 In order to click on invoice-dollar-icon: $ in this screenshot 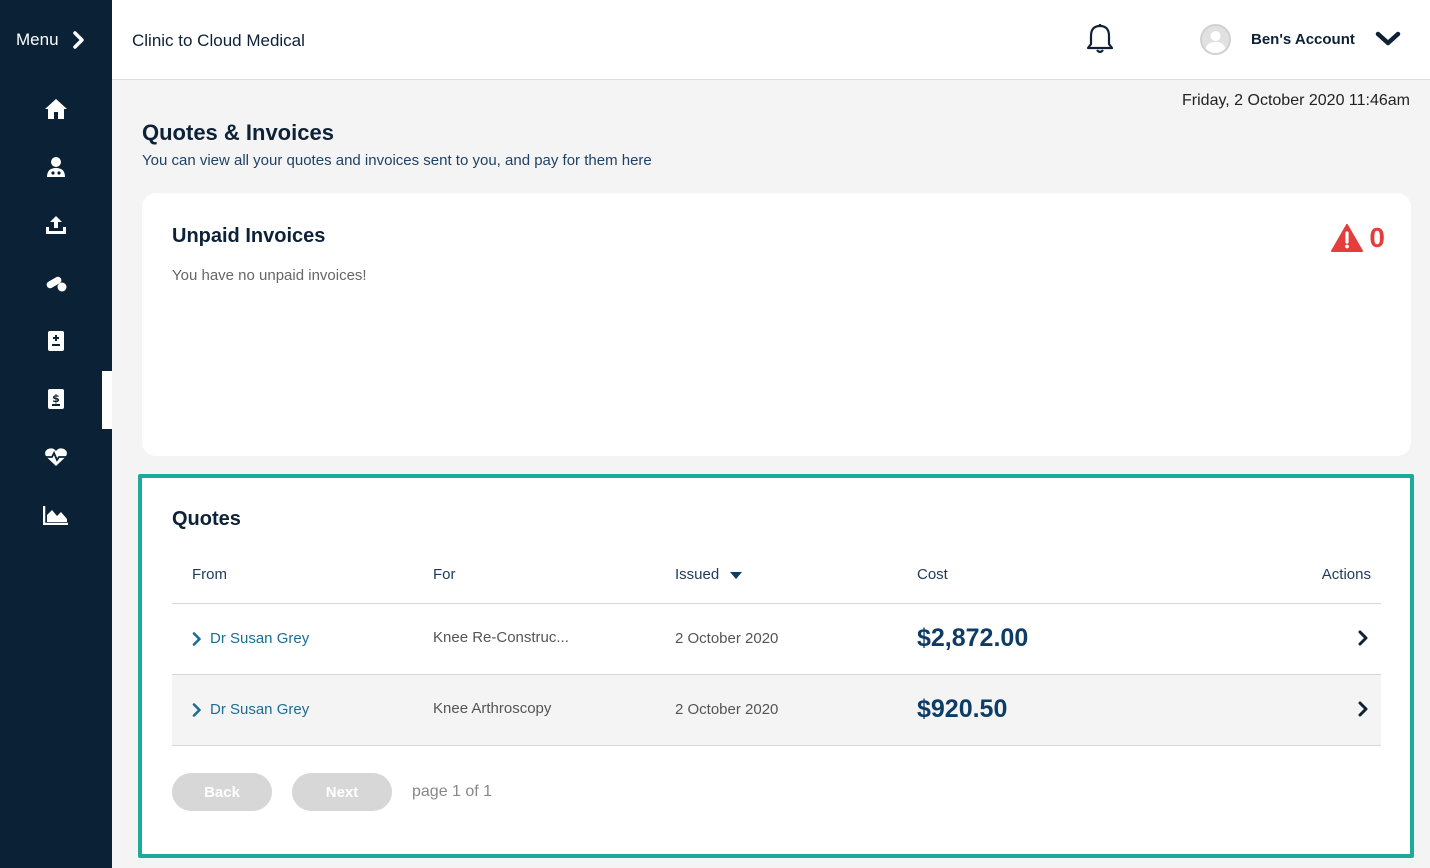, I will do `click(56, 399)`.